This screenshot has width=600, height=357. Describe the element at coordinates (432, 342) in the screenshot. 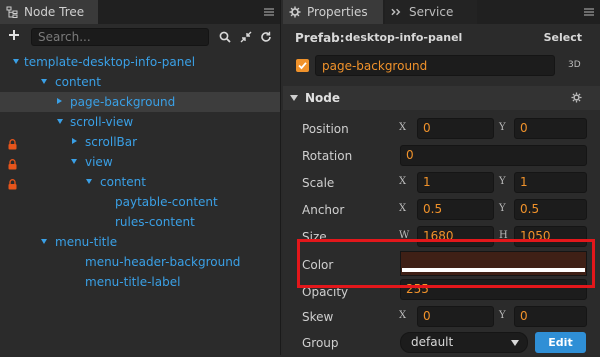

I see `group-select-value: default` at that location.